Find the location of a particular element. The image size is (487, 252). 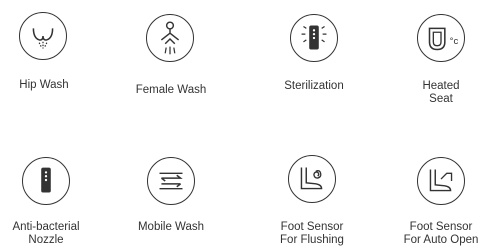

foot-sensor-auto-open-label-line2: For Auto Open is located at coordinates (441, 240).